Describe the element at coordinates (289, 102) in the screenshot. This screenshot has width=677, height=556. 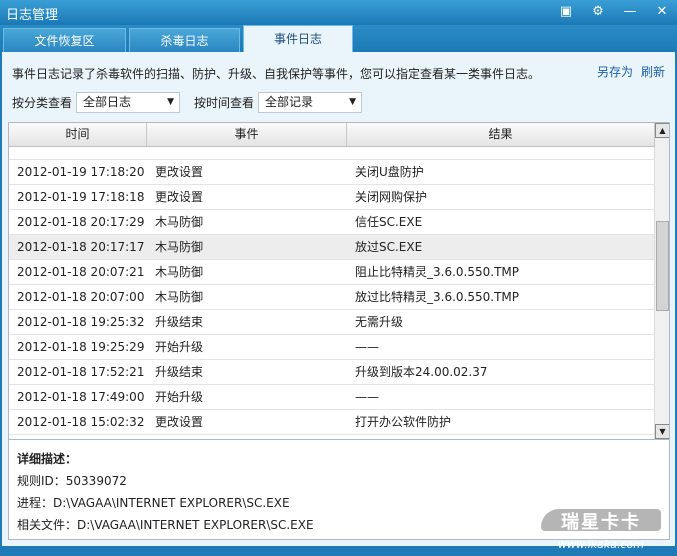
I see `time-value: 全部记录` at that location.